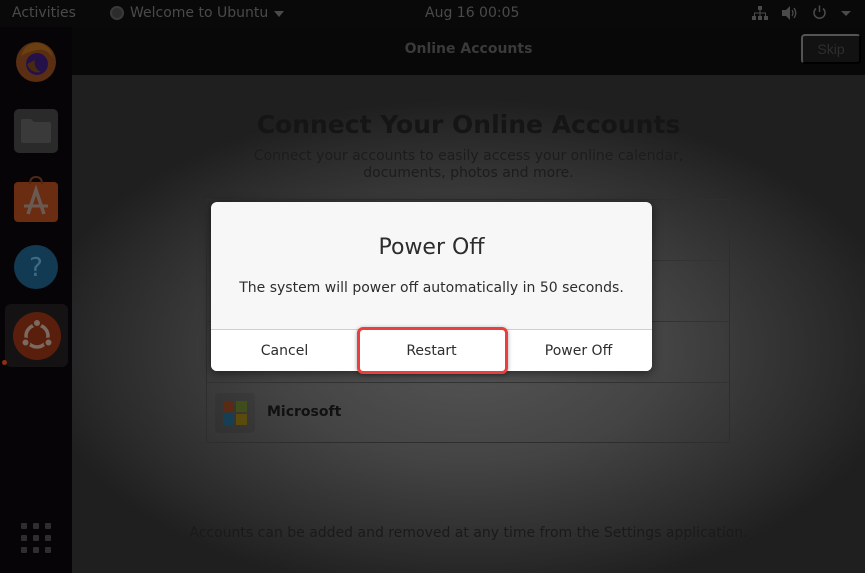  I want to click on software-icon, so click(36, 198).